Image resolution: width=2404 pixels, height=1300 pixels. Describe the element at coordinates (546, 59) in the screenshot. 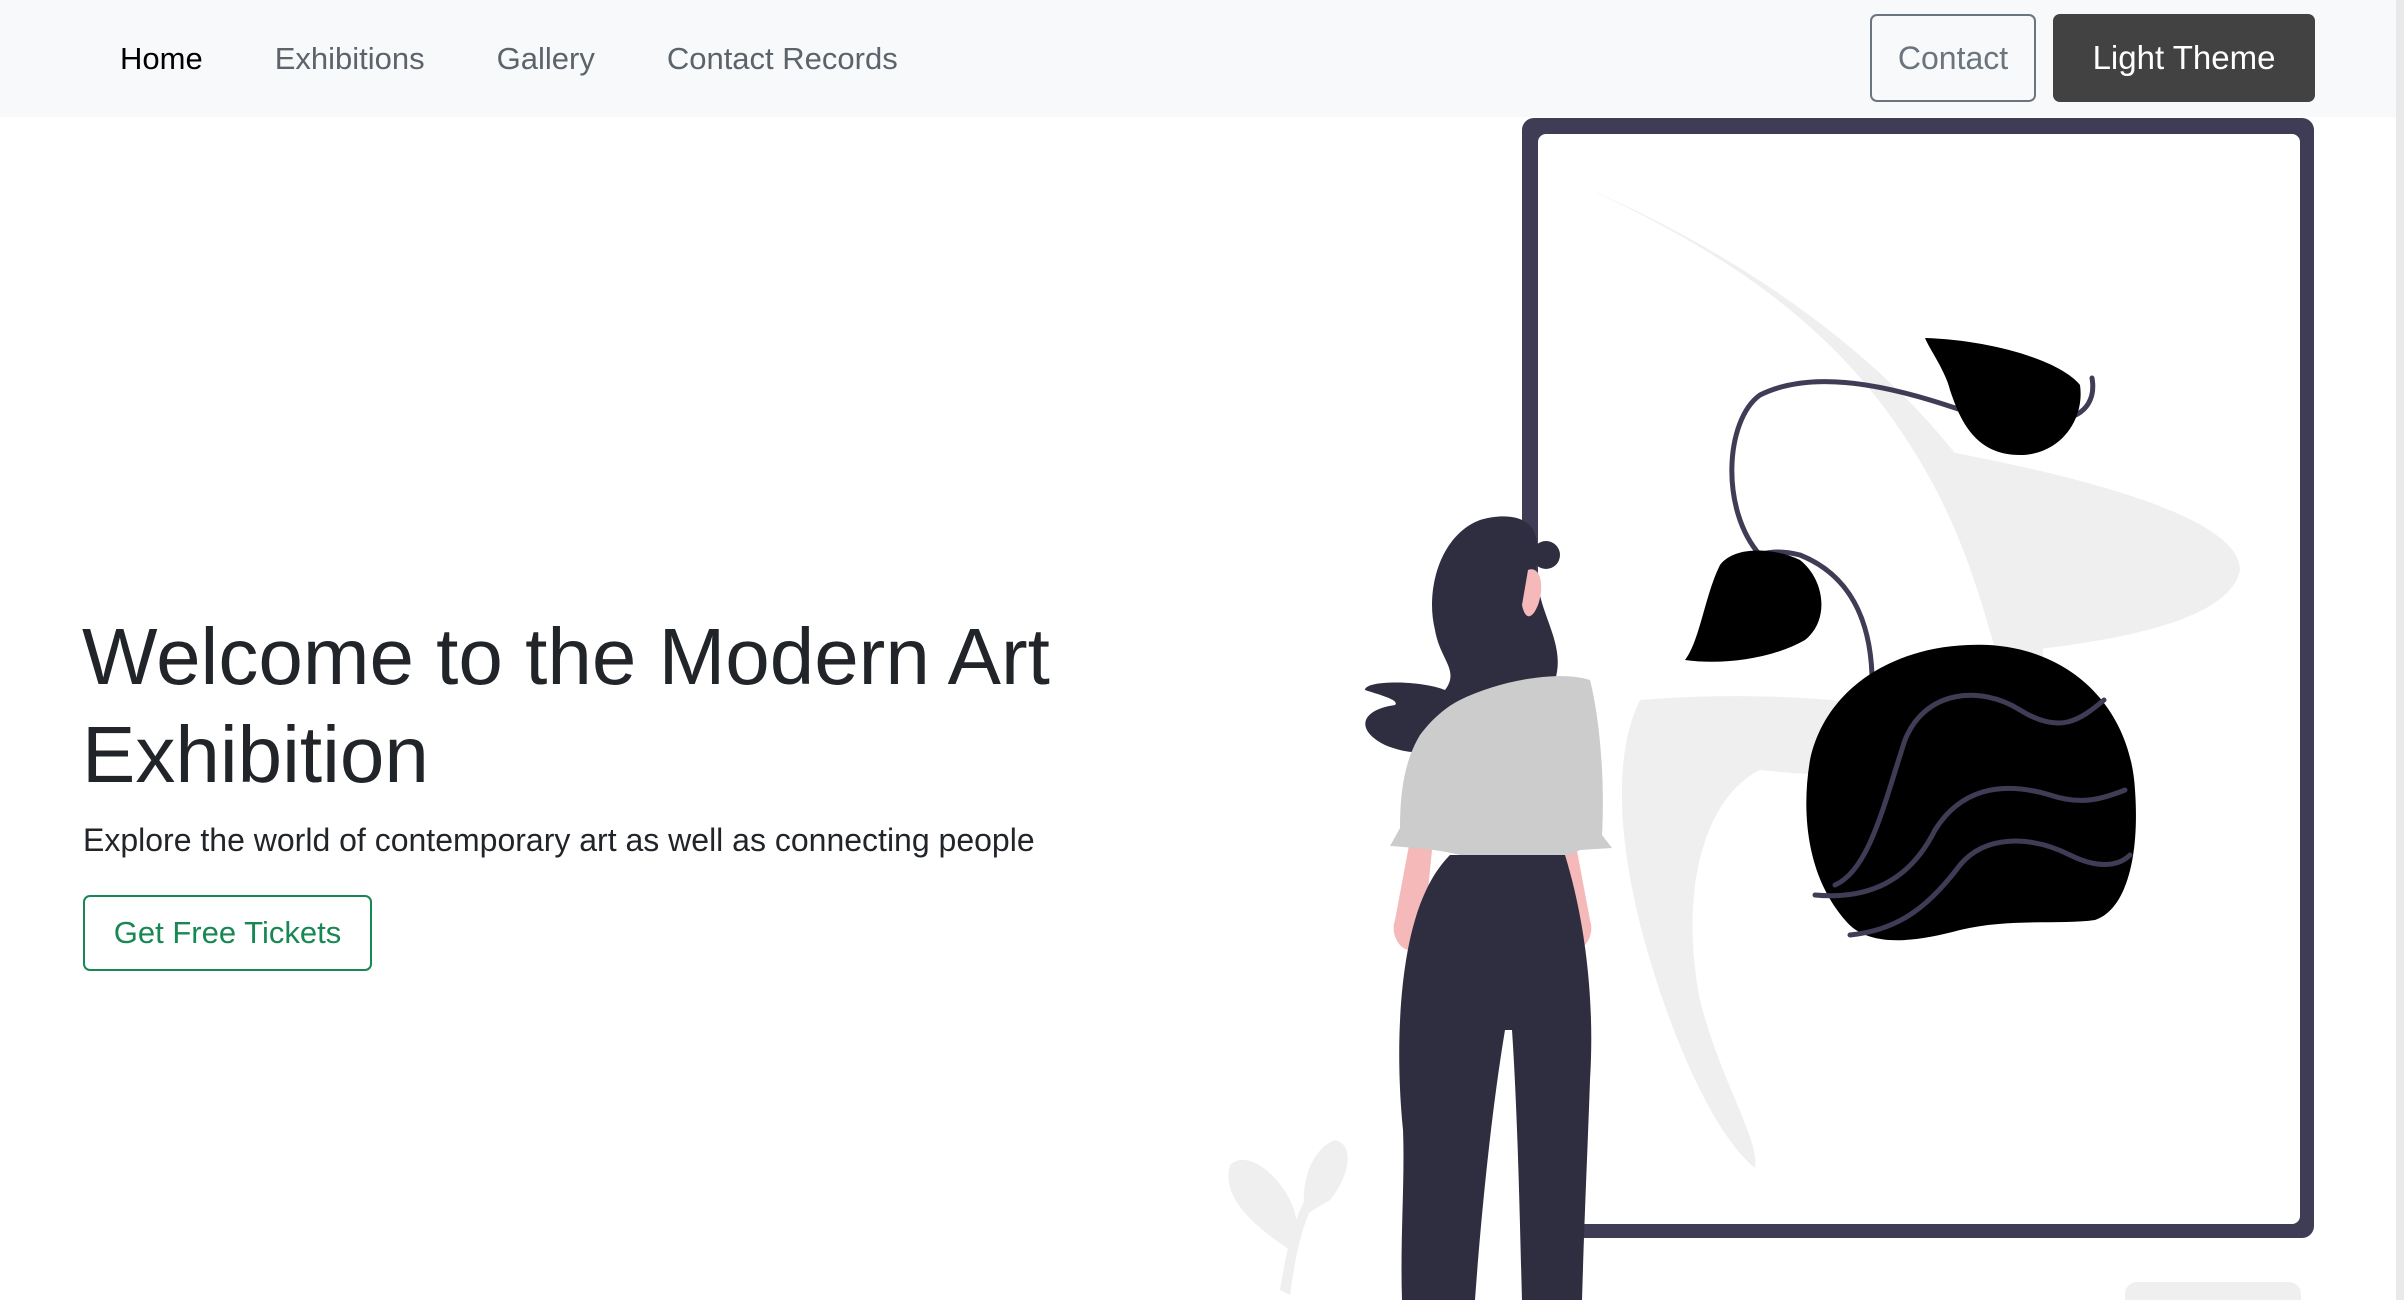

I see `nav-link-gallery: Gallery` at that location.